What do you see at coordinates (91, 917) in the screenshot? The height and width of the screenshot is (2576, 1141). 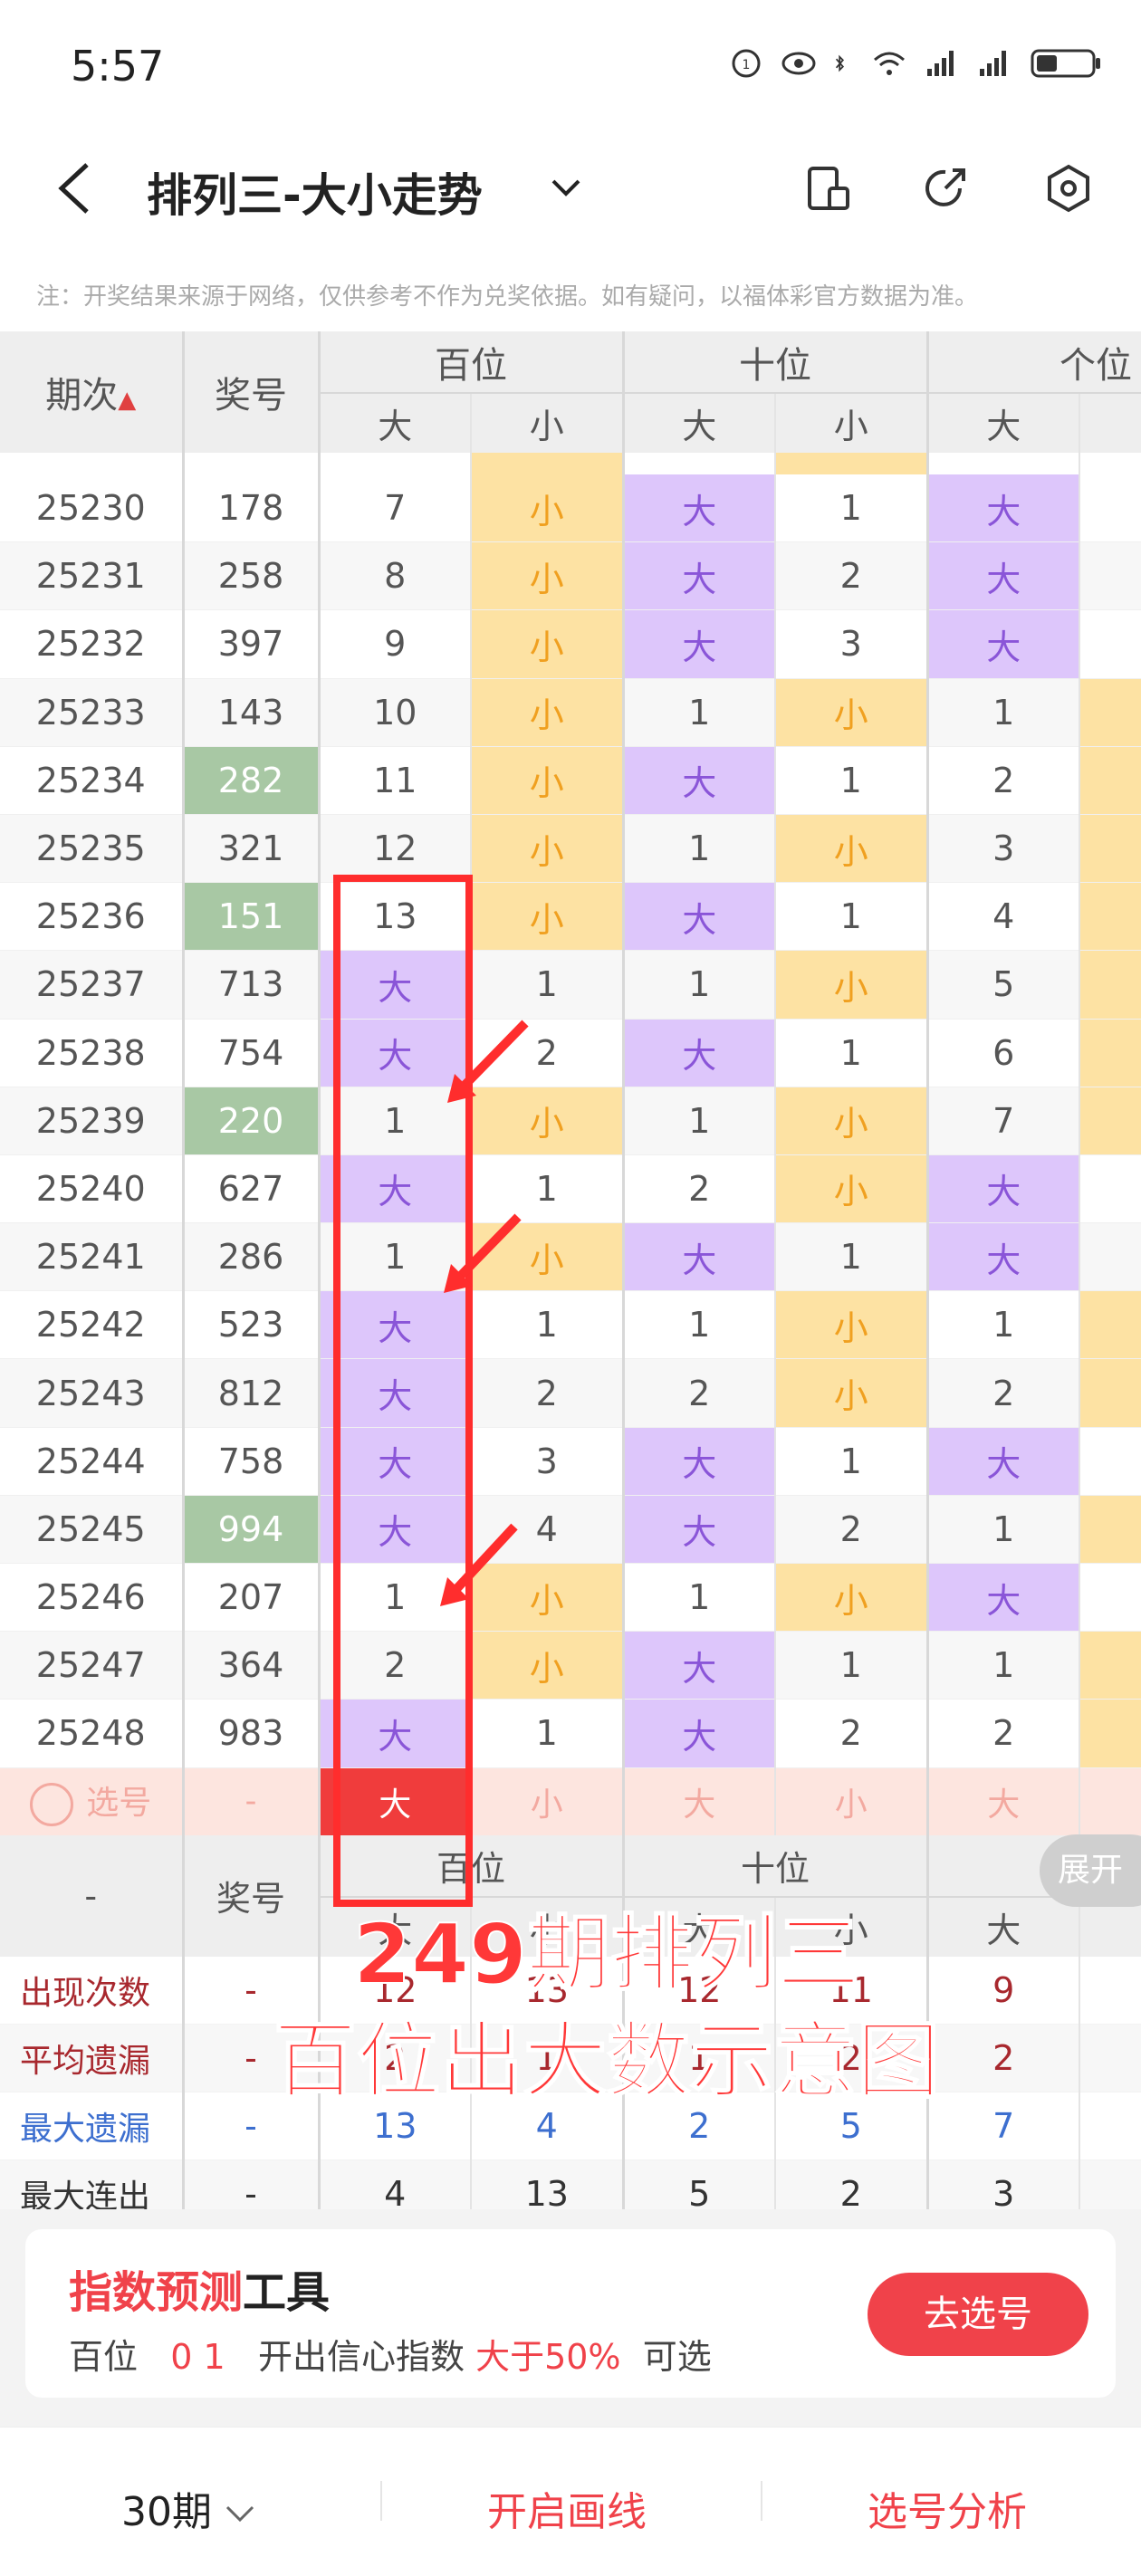 I see `issue-cell: 25236` at bounding box center [91, 917].